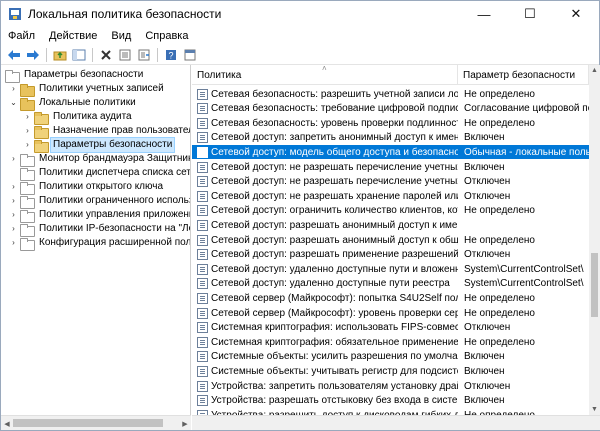 This screenshot has height=431, width=600. I want to click on back-arrow-icon, so click(14, 55).